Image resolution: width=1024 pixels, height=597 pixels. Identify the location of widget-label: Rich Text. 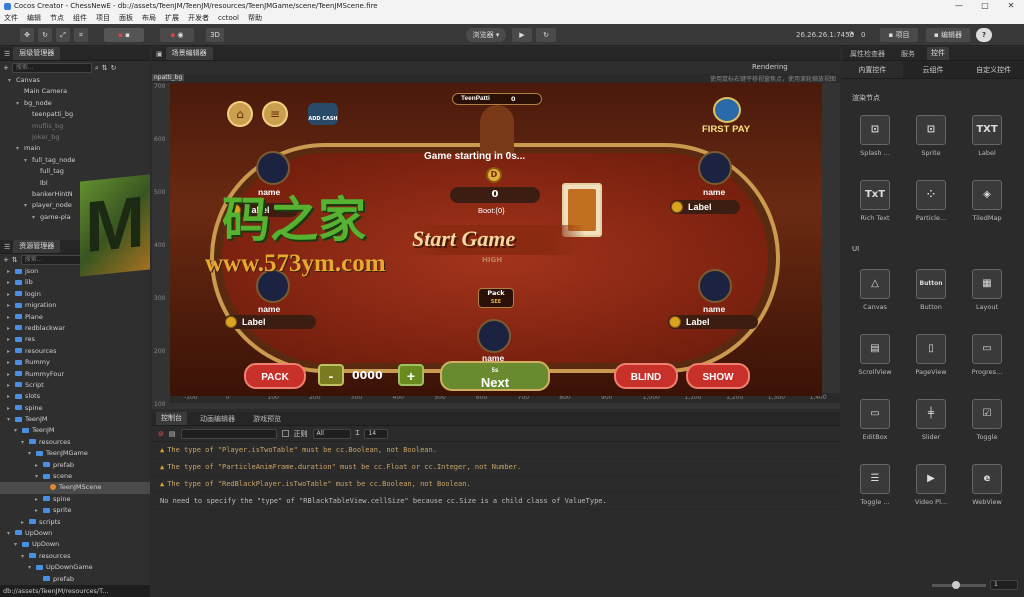
(875, 218).